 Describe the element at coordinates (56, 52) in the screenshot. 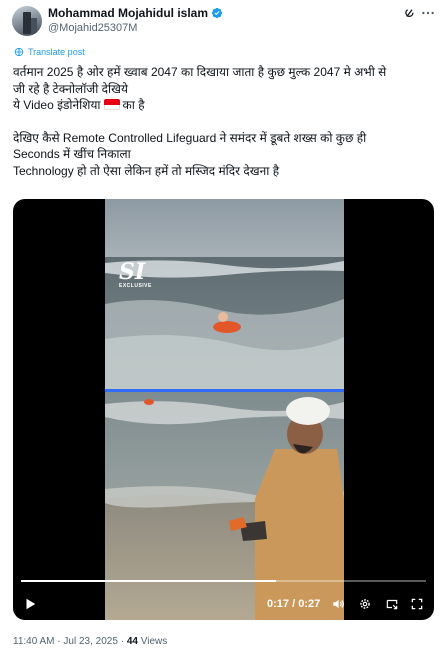

I see `translate-label: Translate post` at that location.